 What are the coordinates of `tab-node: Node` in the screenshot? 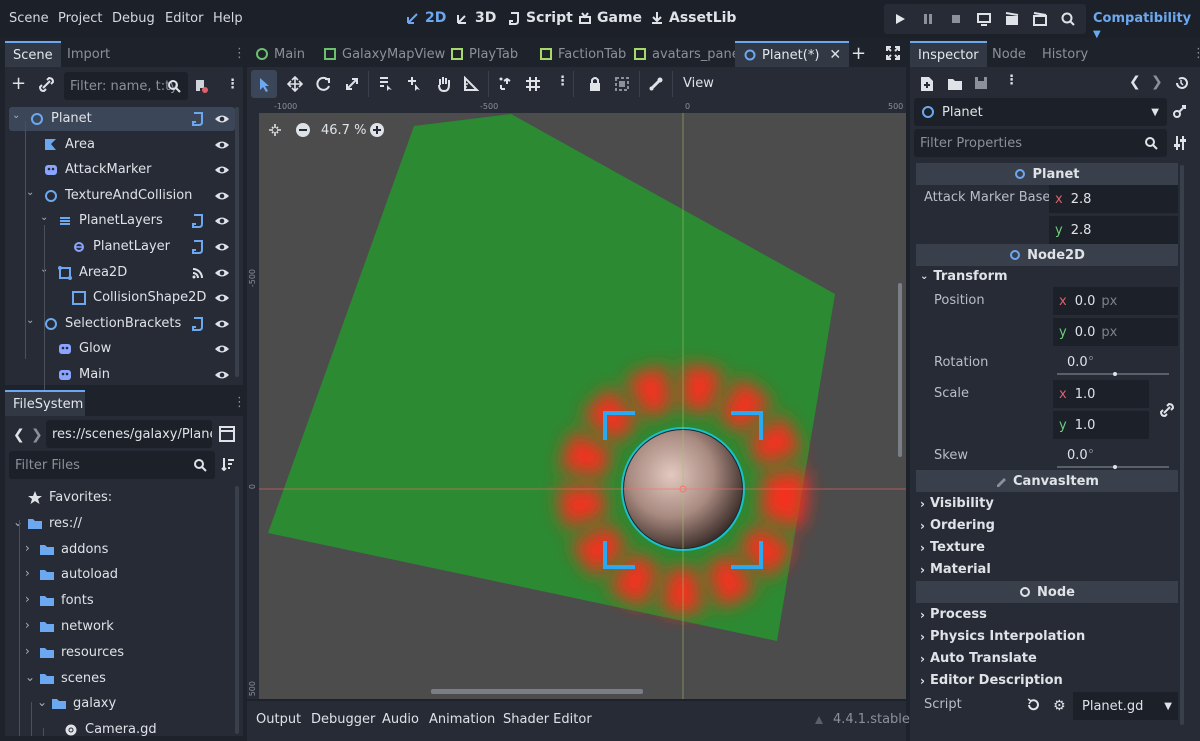 It's located at (1009, 54).